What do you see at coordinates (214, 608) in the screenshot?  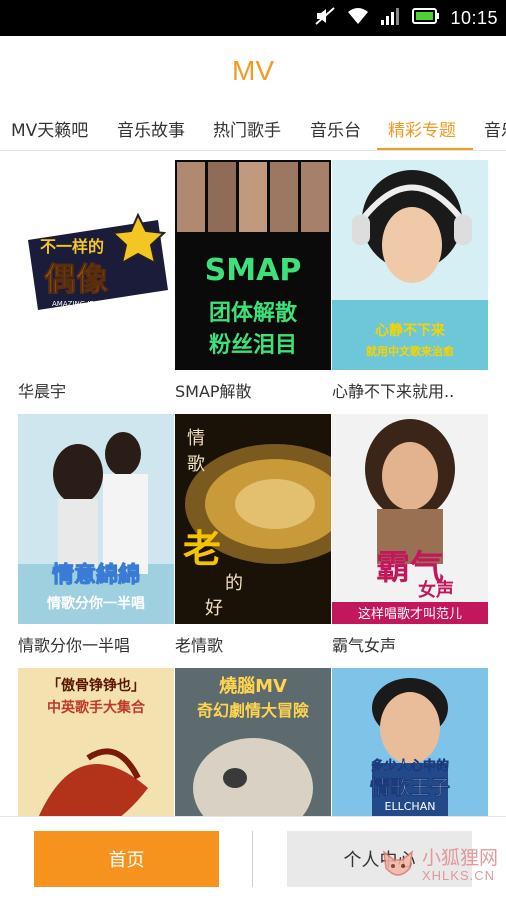 I see `overlay-text: 好` at bounding box center [214, 608].